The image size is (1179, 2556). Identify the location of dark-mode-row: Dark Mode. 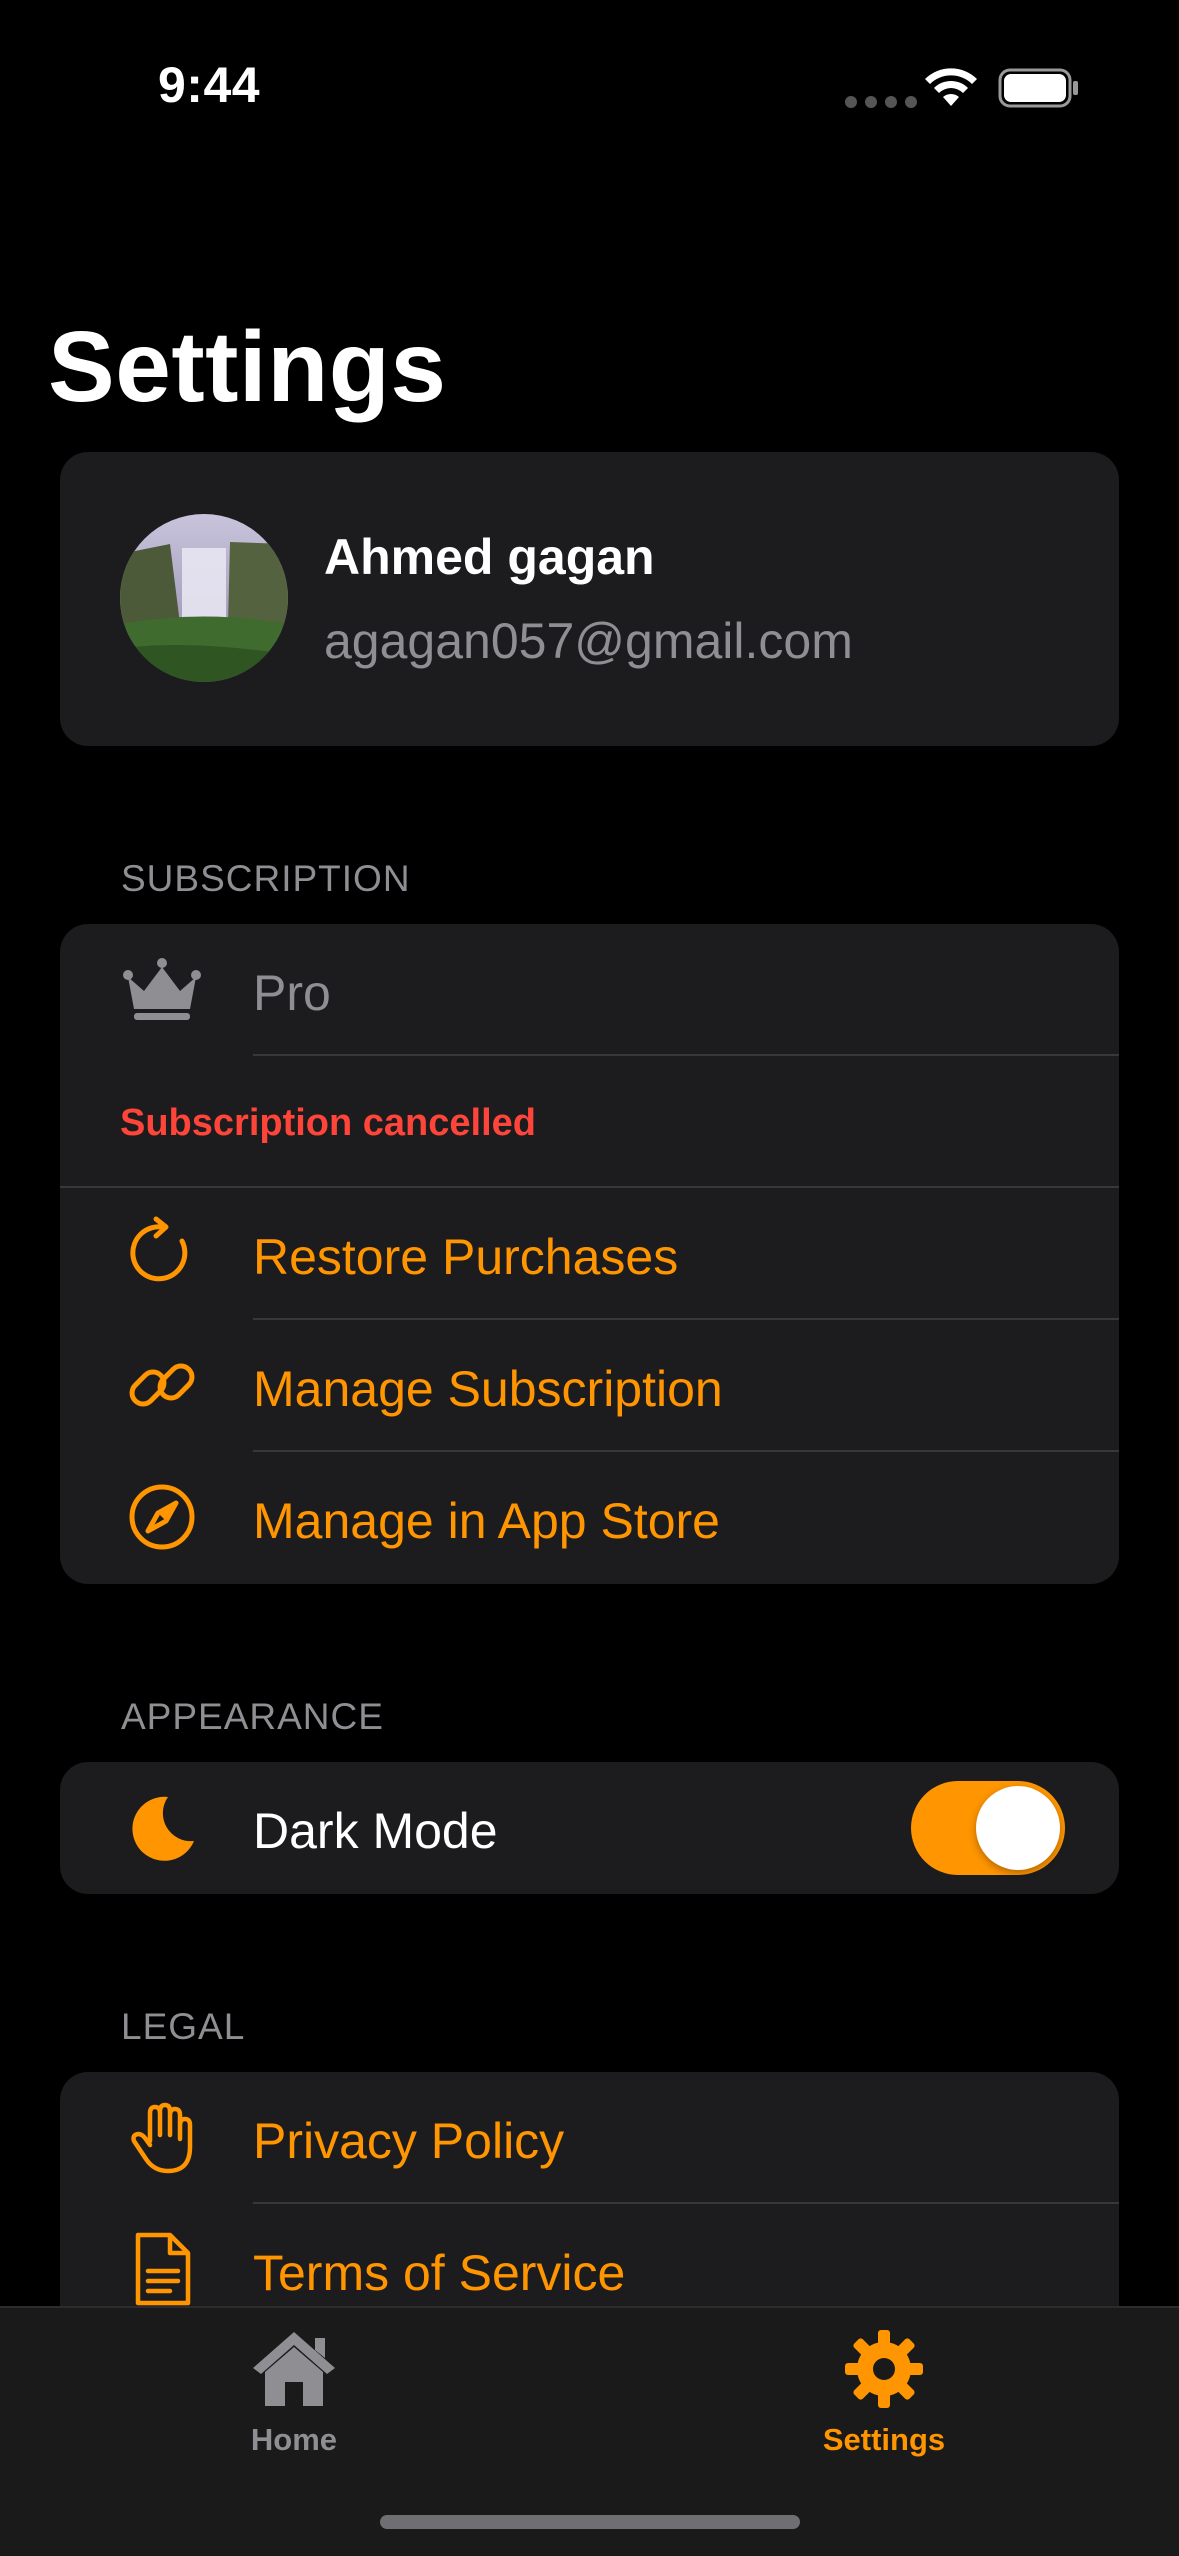
(589, 1827).